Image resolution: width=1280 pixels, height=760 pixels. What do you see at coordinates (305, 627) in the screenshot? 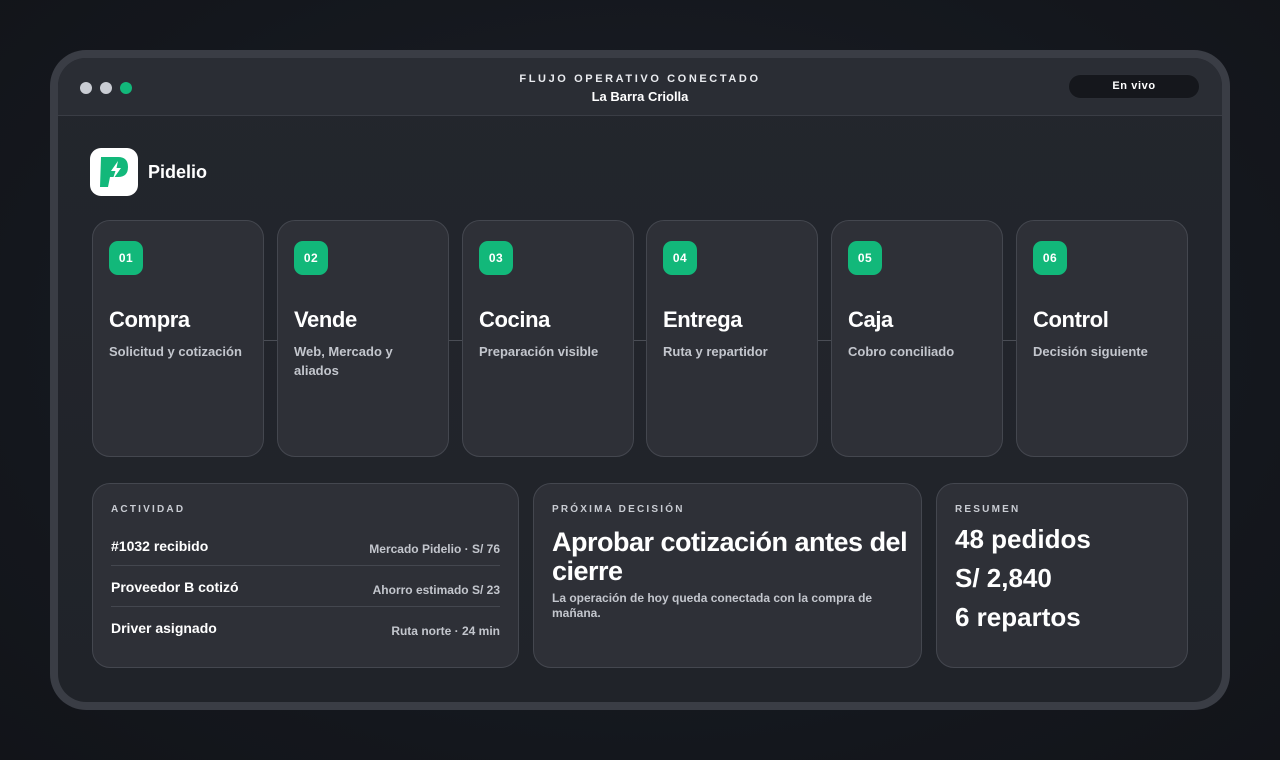
I see `activity-row: Driver asignado Ruta norte · 24 min` at bounding box center [305, 627].